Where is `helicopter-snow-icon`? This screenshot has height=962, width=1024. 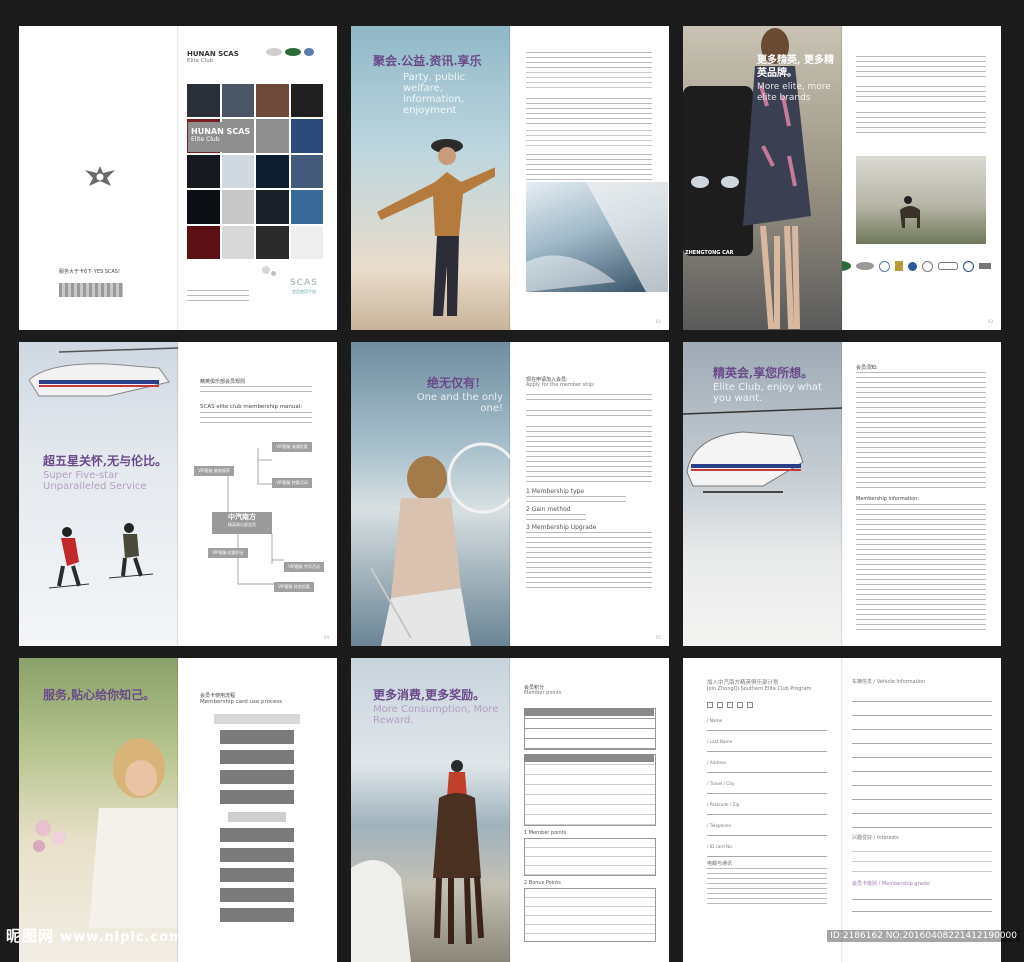 helicopter-snow-icon is located at coordinates (762, 450).